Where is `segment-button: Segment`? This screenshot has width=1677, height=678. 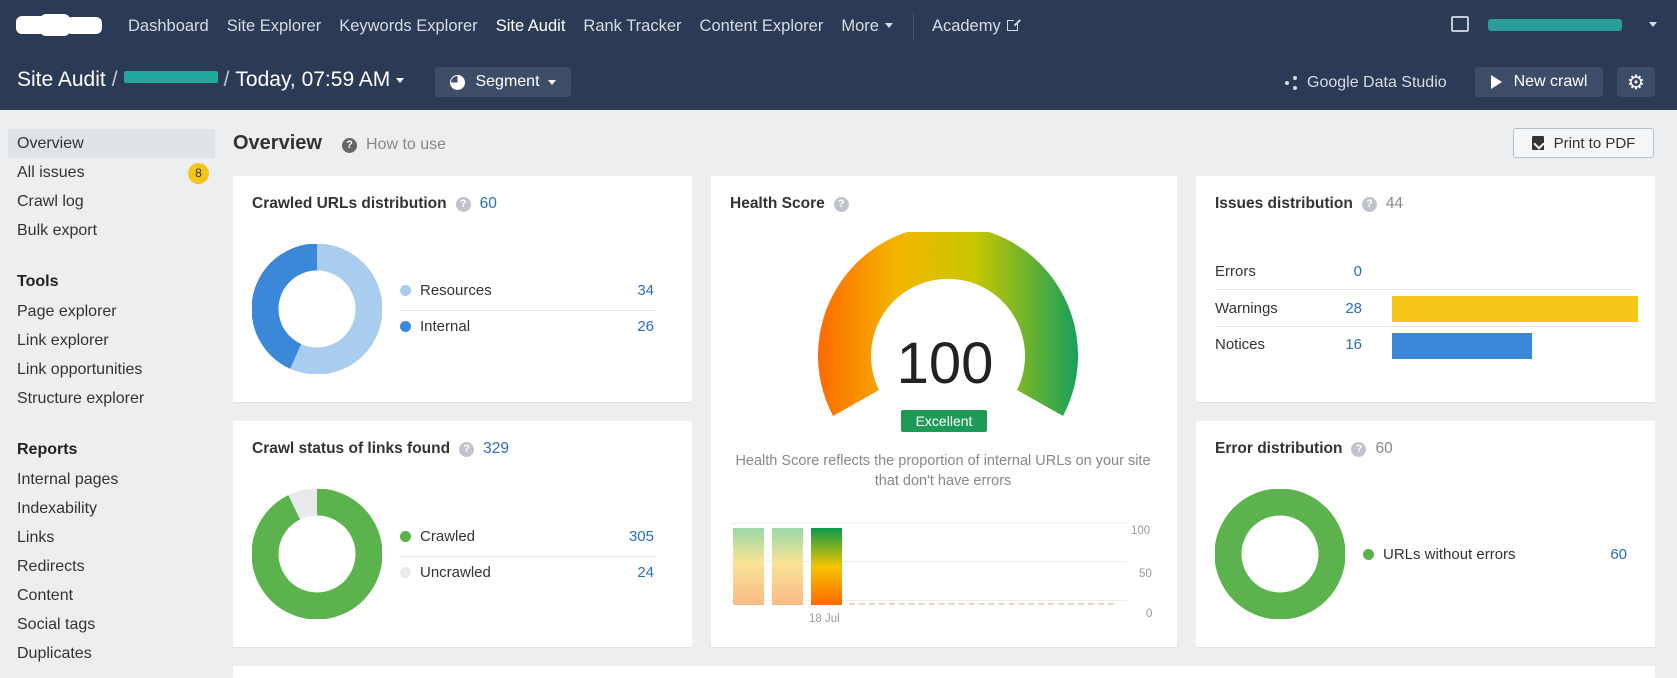
segment-button: Segment is located at coordinates (503, 82).